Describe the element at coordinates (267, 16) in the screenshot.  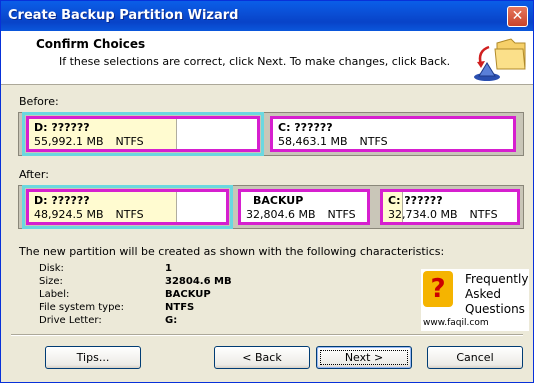
I see `title-bar: Create Backup Partition Wizard ✕` at that location.